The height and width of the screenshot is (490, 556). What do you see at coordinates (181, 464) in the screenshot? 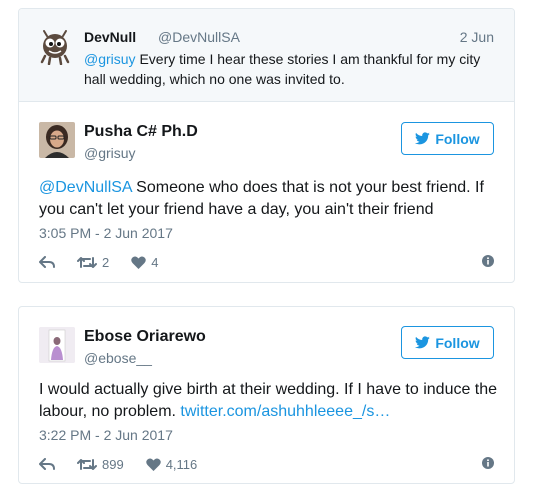
I see `like-count: 4,116` at bounding box center [181, 464].